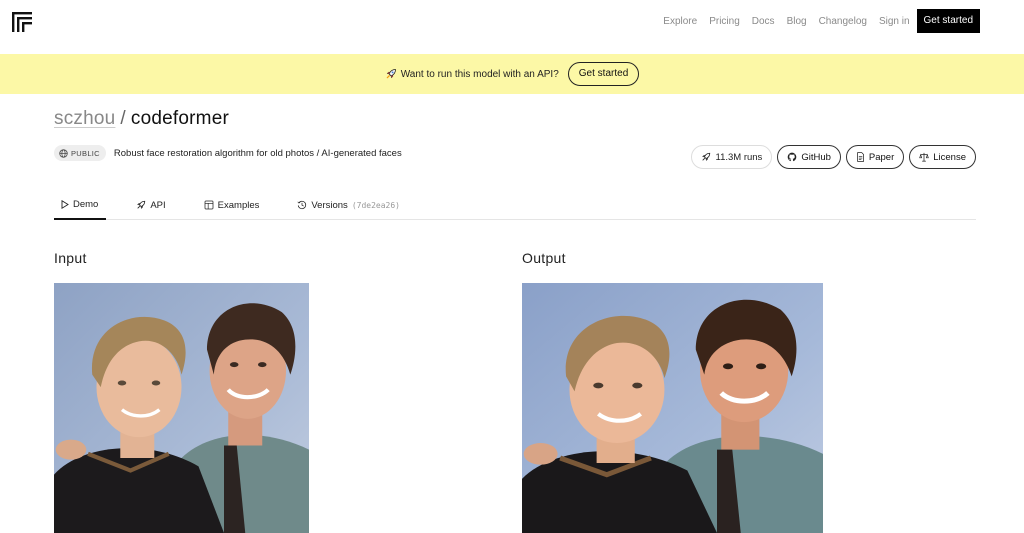  Describe the element at coordinates (479, 74) in the screenshot. I see `banner-text: Want to run this model with an API?` at that location.